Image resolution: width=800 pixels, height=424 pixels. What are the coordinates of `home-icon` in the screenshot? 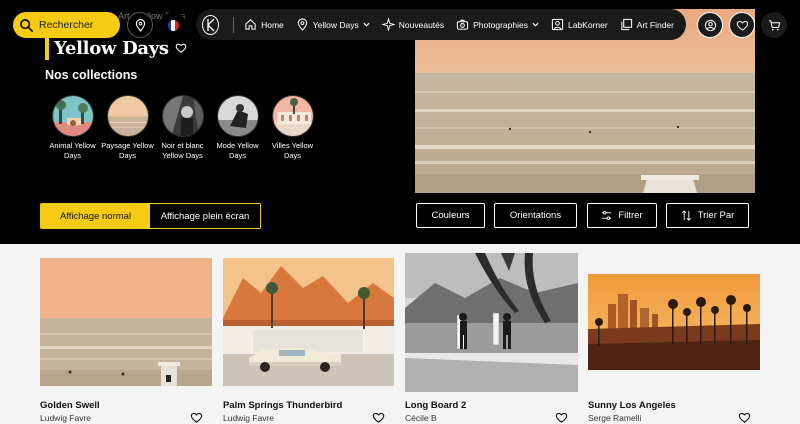 It's located at (250, 24).